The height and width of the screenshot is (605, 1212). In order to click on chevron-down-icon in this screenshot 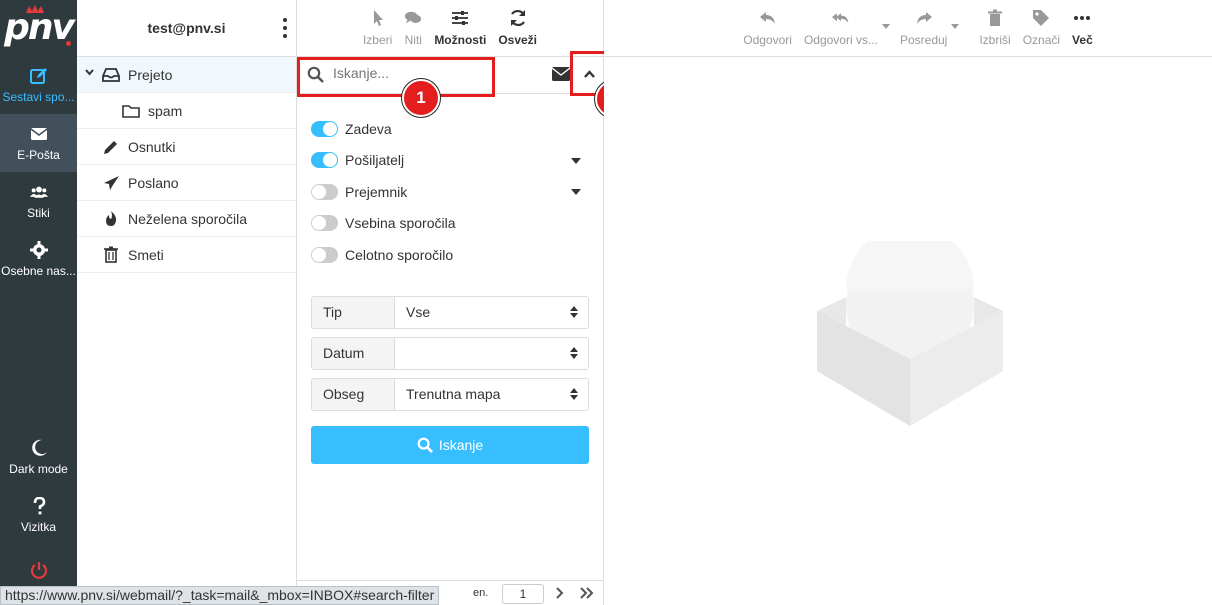, I will do `click(89, 72)`.